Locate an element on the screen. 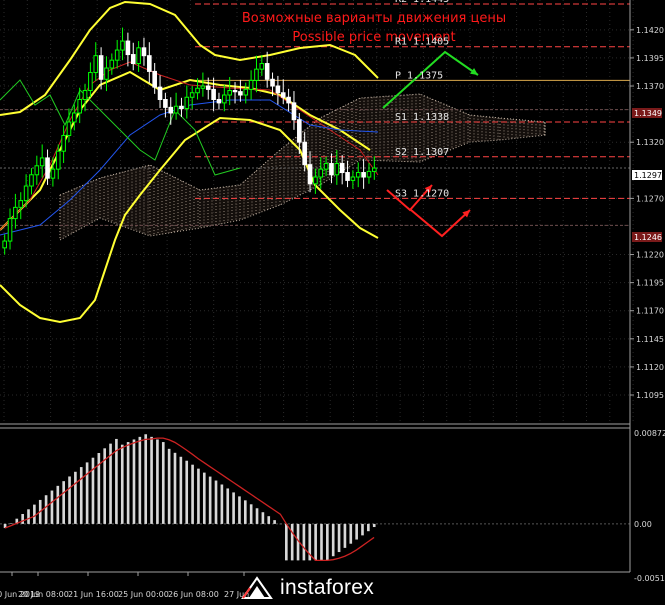 Image resolution: width=665 pixels, height=605 pixels. osc-tick-label: 0.00 is located at coordinates (643, 524).